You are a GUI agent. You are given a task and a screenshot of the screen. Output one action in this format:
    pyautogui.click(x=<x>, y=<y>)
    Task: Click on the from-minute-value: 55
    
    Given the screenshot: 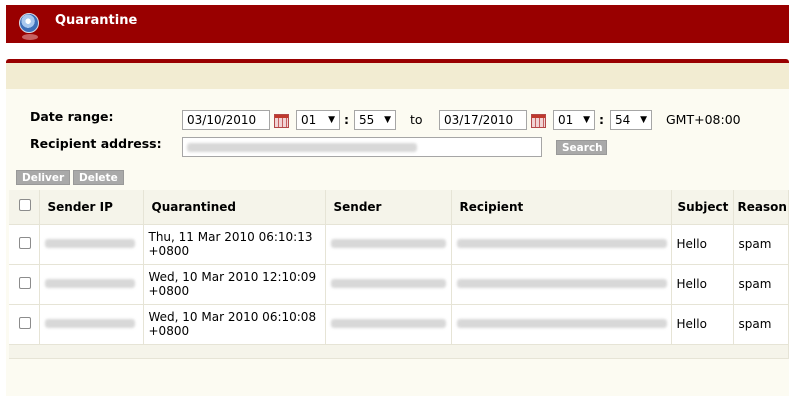 What is the action you would take?
    pyautogui.click(x=367, y=120)
    